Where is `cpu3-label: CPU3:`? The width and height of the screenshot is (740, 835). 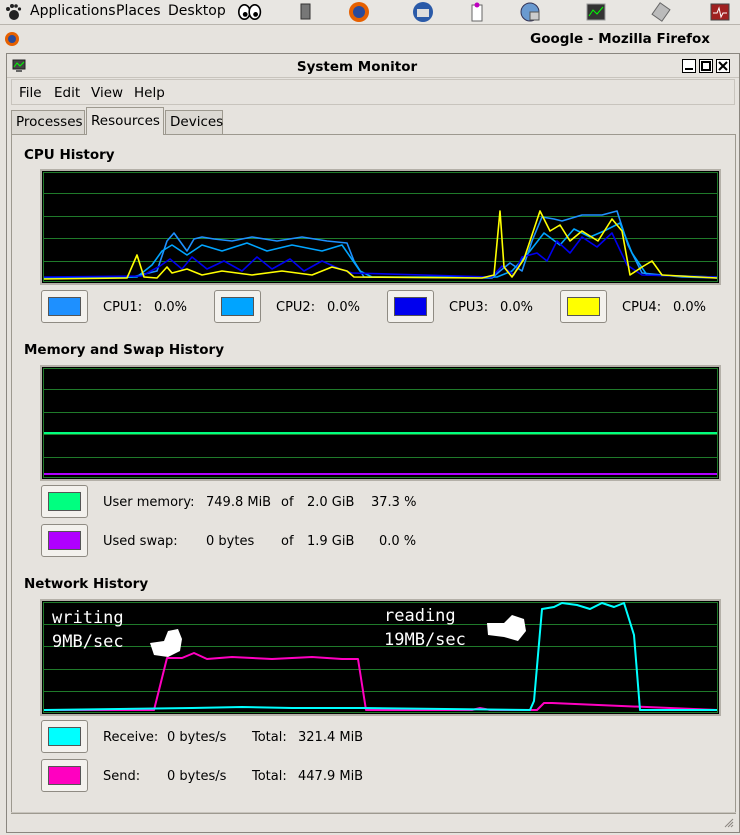 cpu3-label: CPU3: is located at coordinates (469, 307).